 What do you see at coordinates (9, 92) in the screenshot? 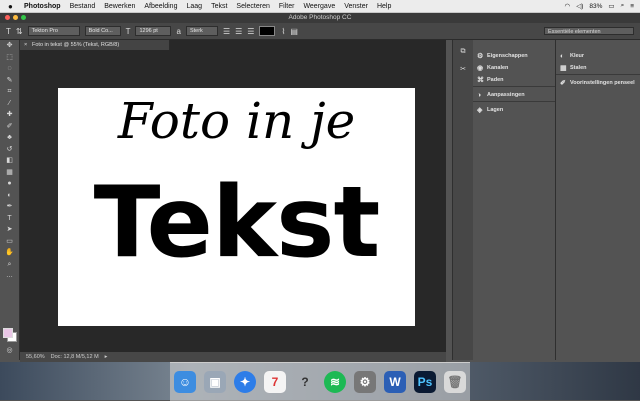
I see `crop-tool-icon: ⌗` at bounding box center [9, 92].